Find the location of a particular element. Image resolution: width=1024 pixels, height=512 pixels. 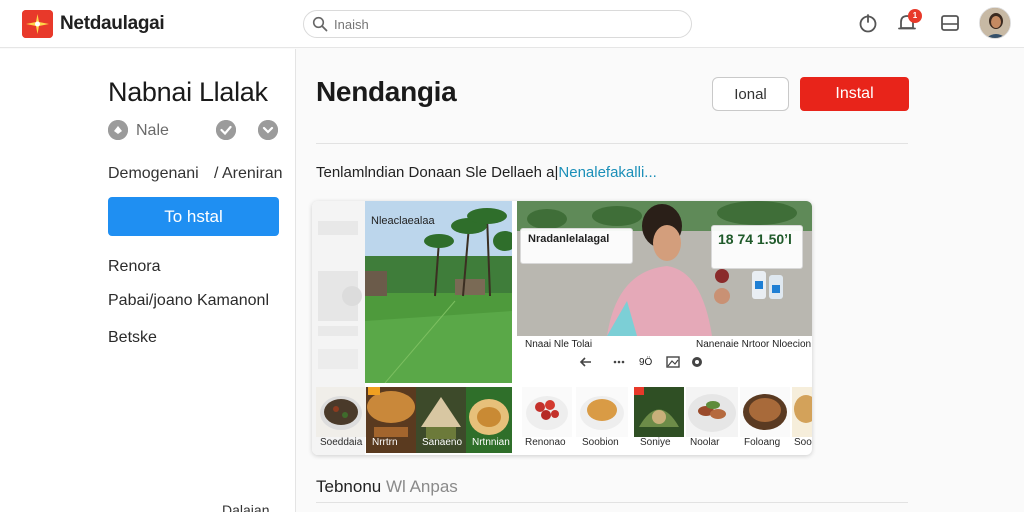

badge-icon is located at coordinates (118, 130).